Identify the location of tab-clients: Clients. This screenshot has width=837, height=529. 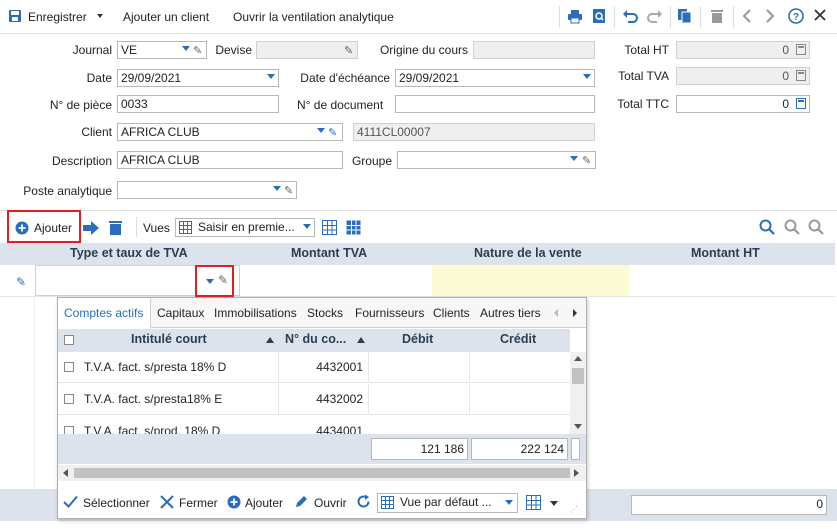
(451, 313).